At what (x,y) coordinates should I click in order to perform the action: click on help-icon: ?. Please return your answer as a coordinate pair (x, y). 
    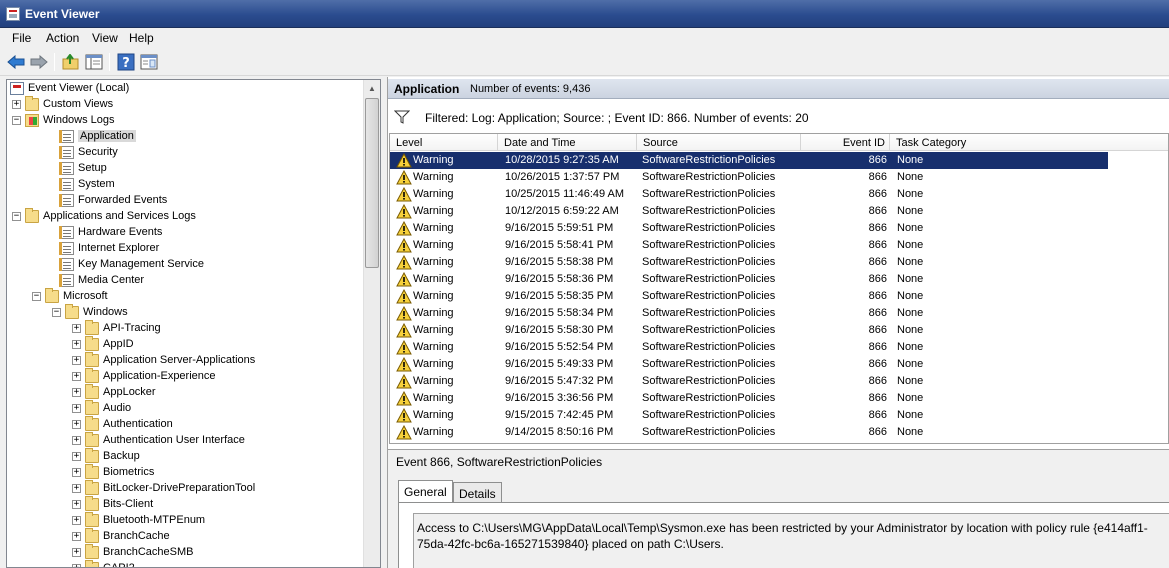
    Looking at the image, I should click on (126, 62).